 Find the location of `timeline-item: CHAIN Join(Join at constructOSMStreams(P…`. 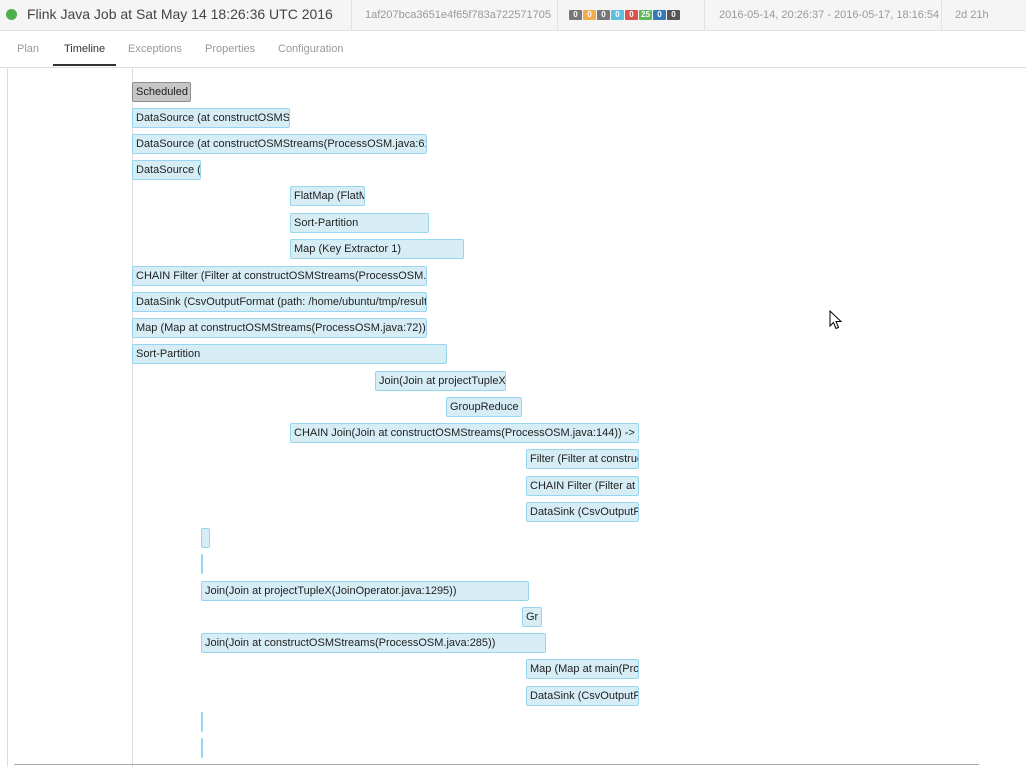

timeline-item: CHAIN Join(Join at constructOSMStreams(P… is located at coordinates (464, 433).